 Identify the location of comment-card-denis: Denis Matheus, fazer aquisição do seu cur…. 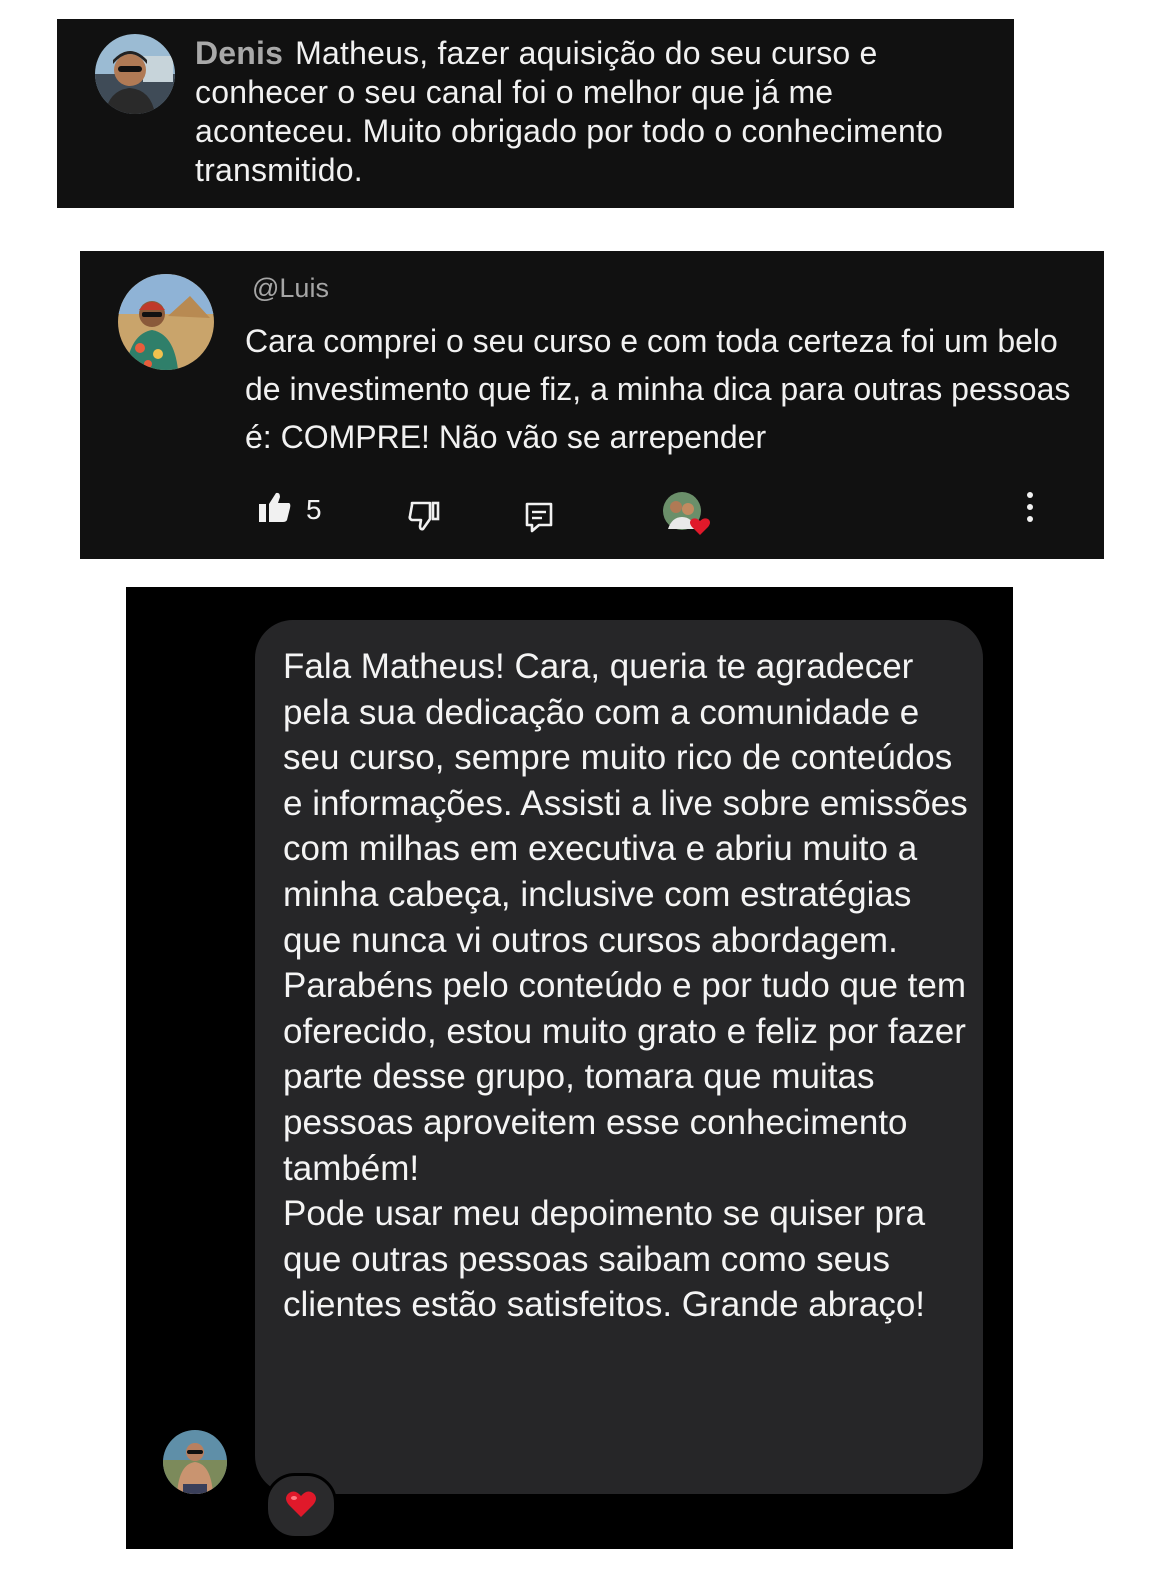
(535, 113).